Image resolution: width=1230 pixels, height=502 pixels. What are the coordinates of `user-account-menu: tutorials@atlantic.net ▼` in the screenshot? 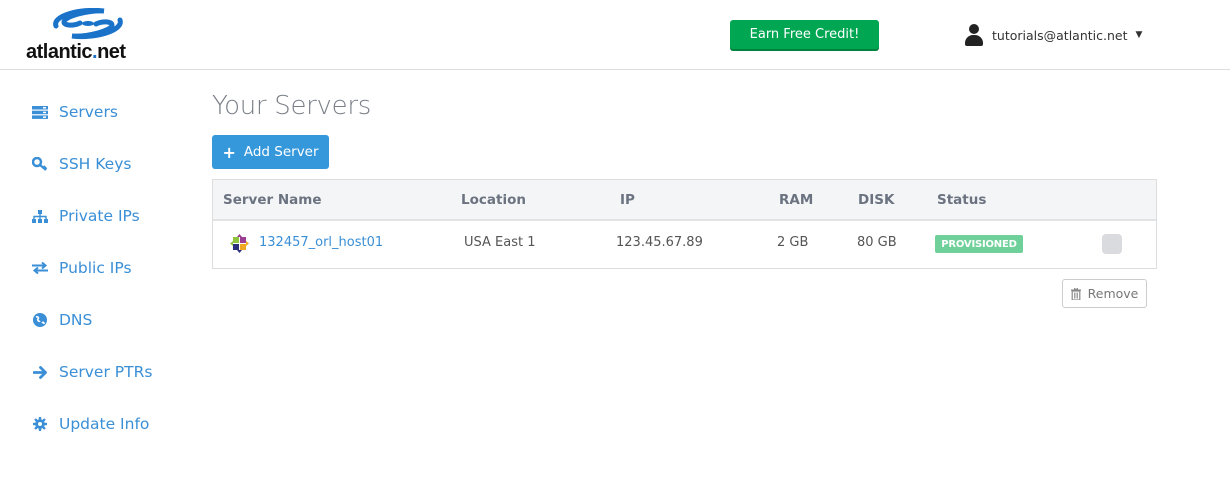 It's located at (1053, 35).